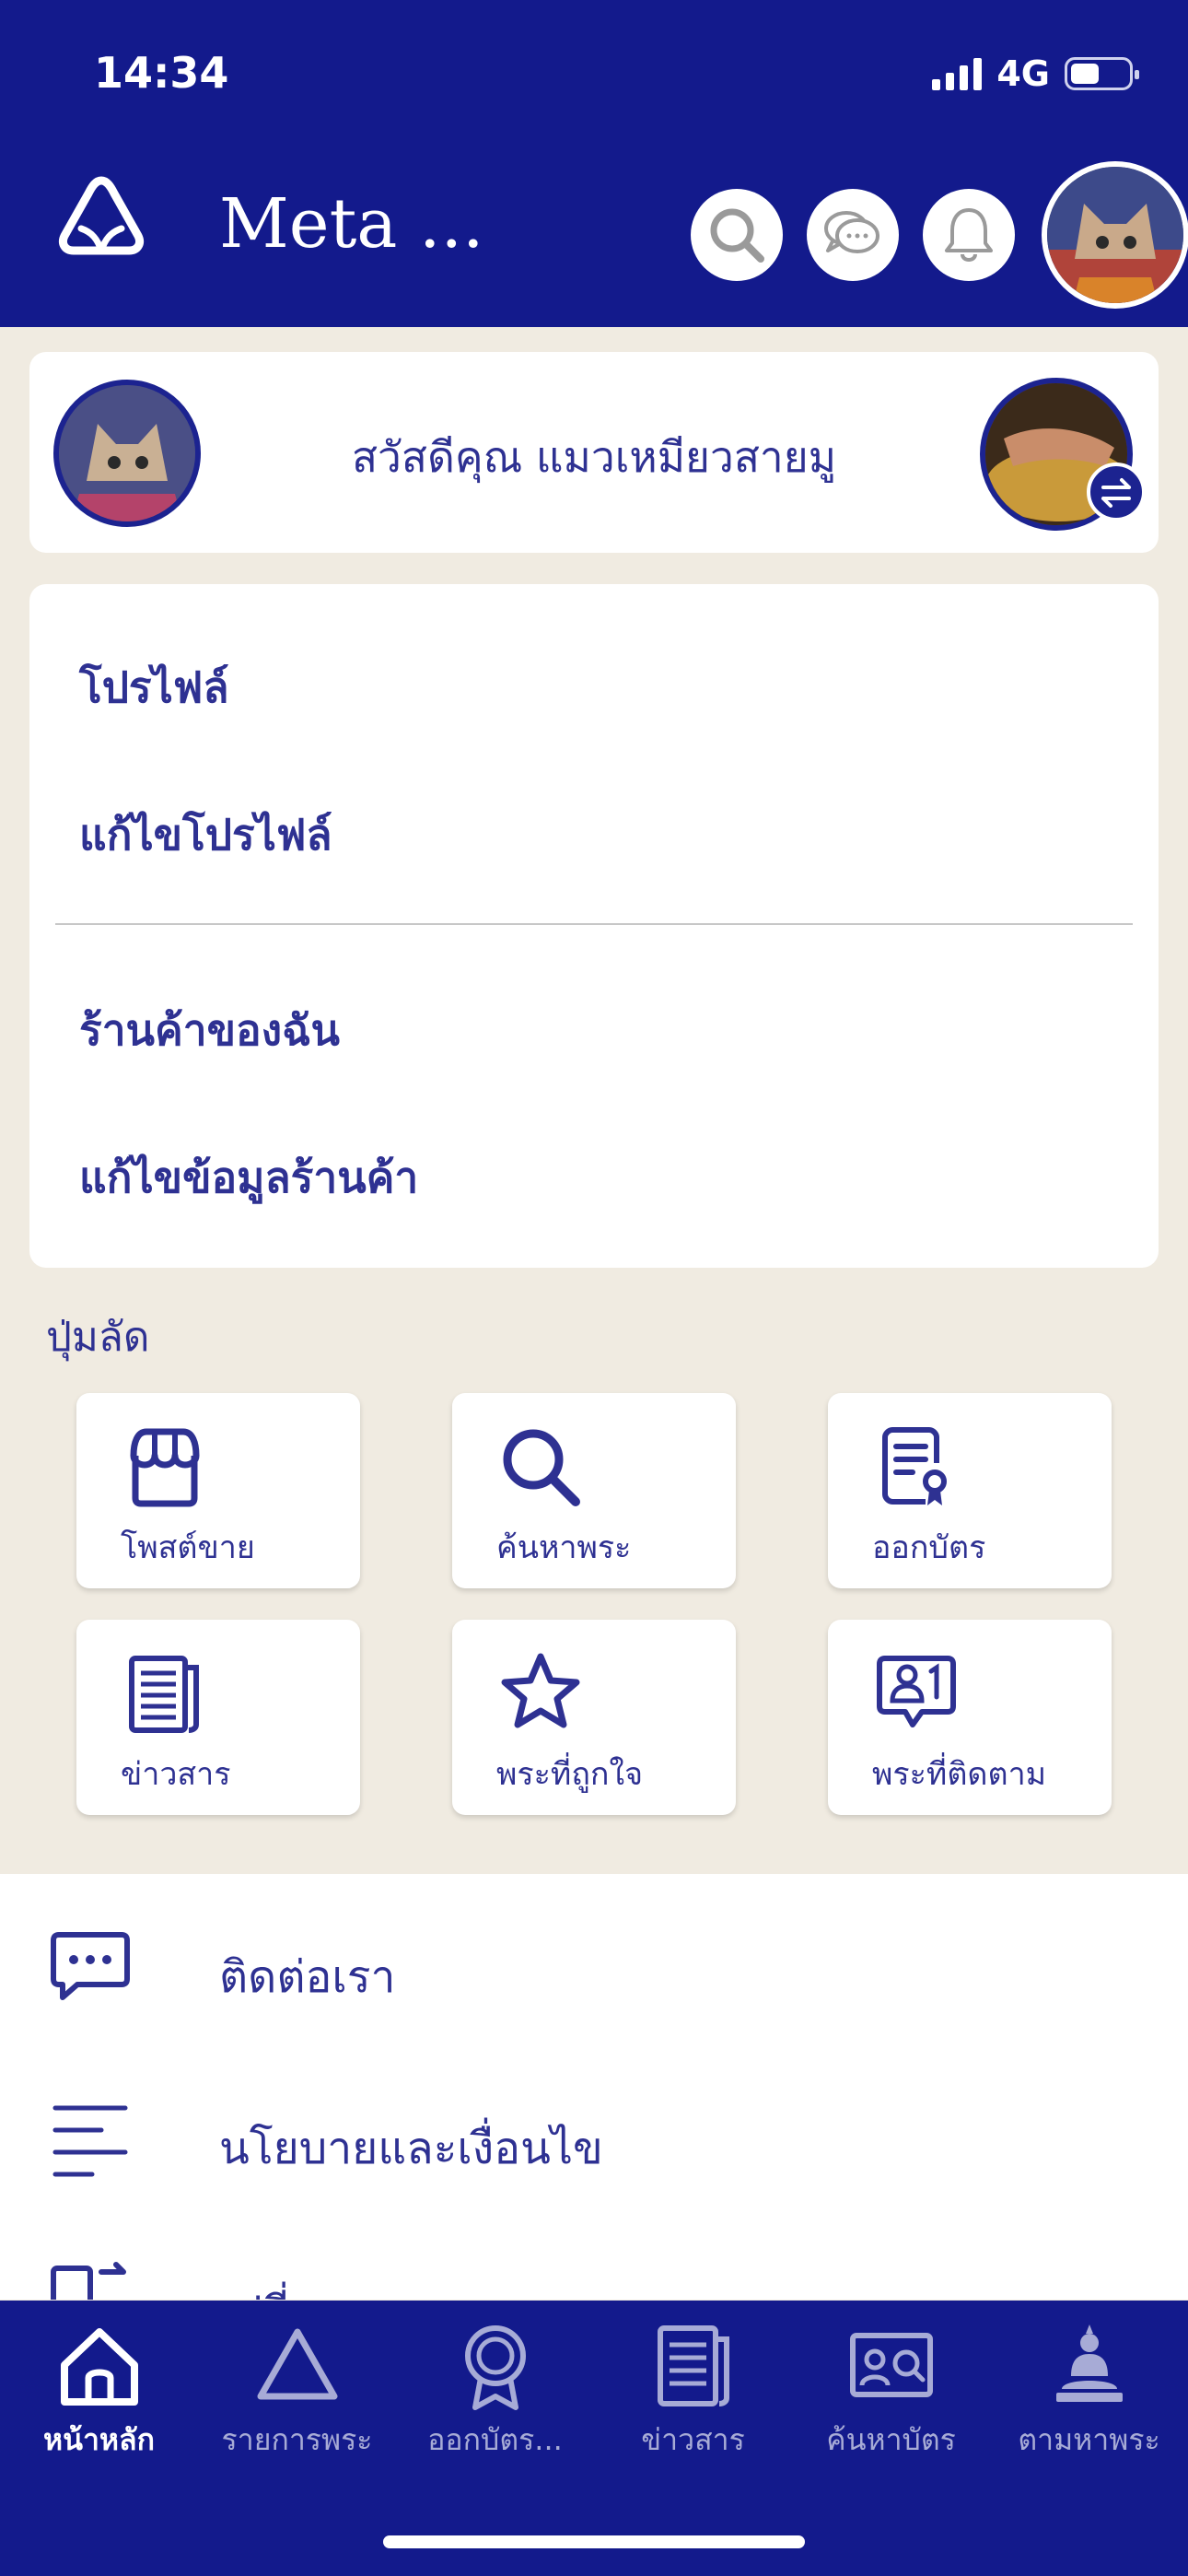 The image size is (1188, 2576). Describe the element at coordinates (161, 73) in the screenshot. I see `status-time: 14:34` at that location.